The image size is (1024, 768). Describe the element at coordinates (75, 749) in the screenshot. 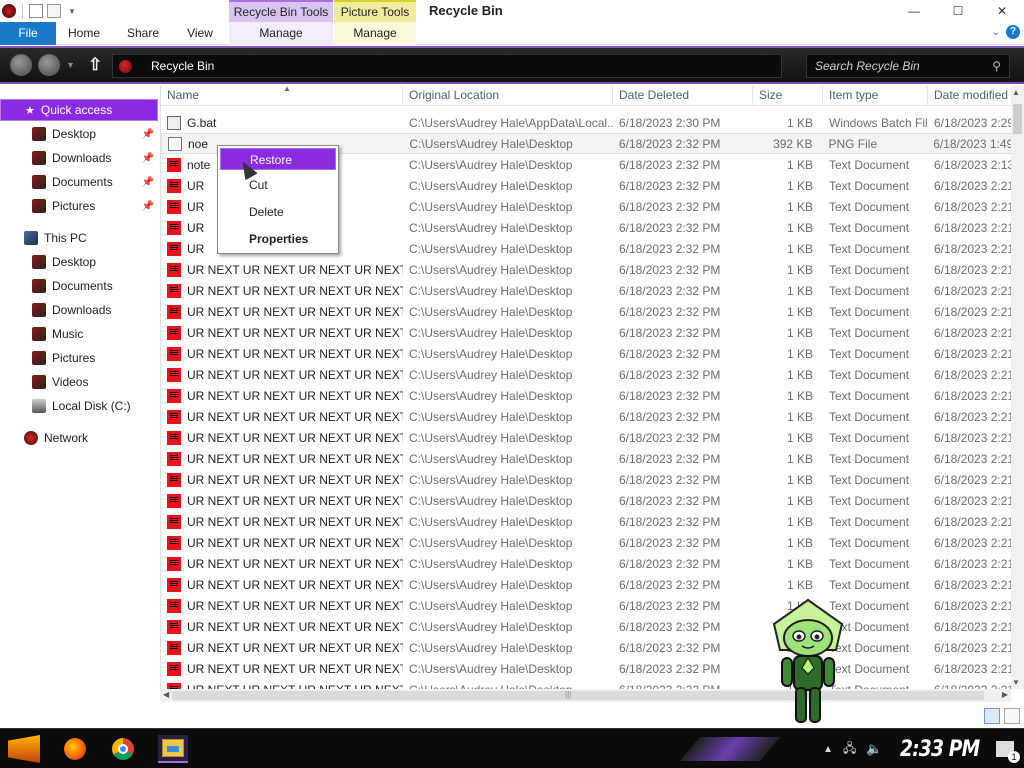

I see `taskbar-firefox` at that location.